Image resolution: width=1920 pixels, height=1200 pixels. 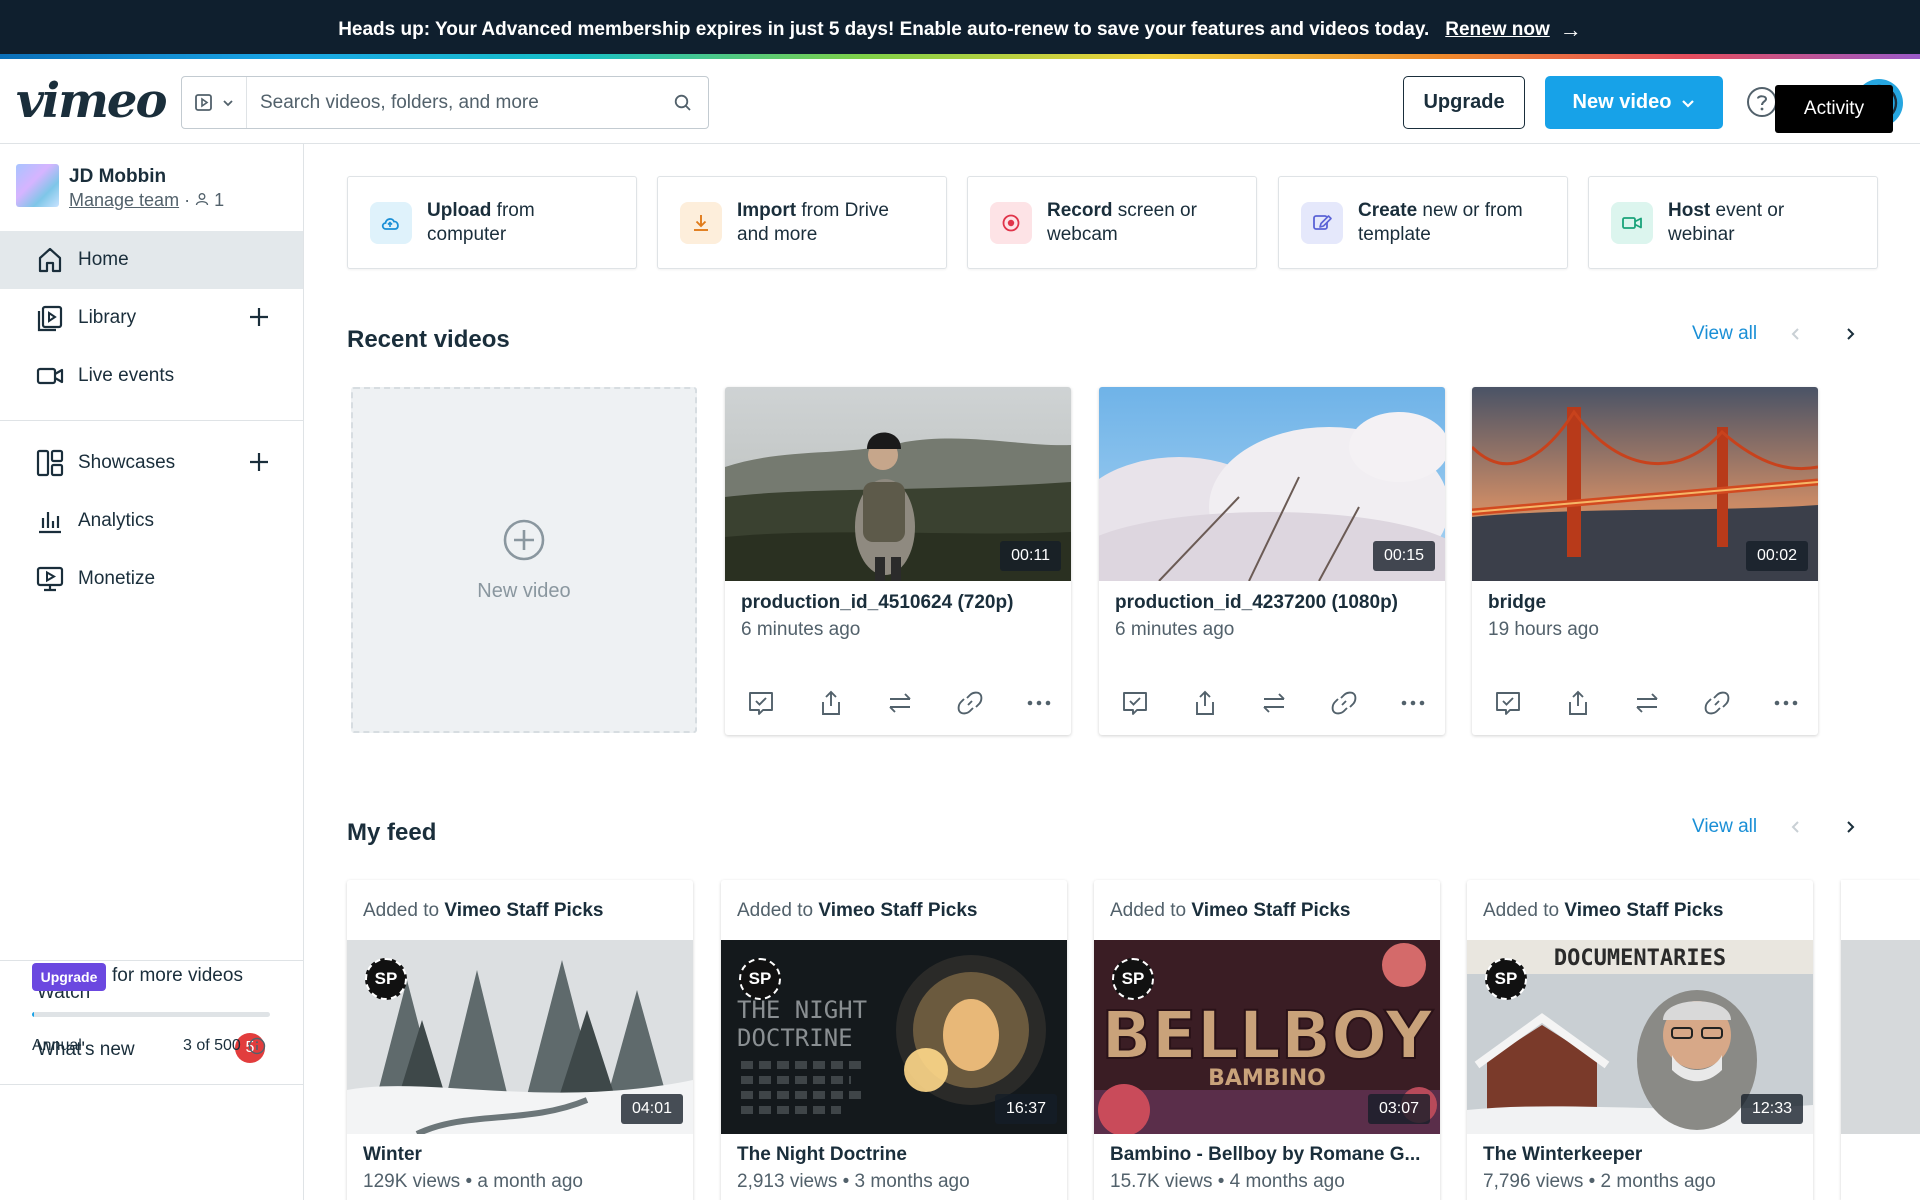 What do you see at coordinates (151, 318) in the screenshot?
I see `sidebar-item-library: Library` at bounding box center [151, 318].